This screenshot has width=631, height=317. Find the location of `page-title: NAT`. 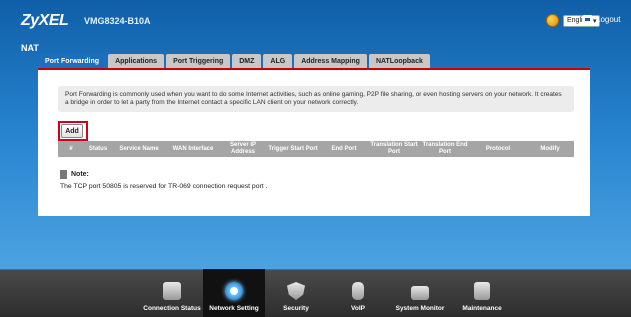

page-title: NAT is located at coordinates (30, 48).